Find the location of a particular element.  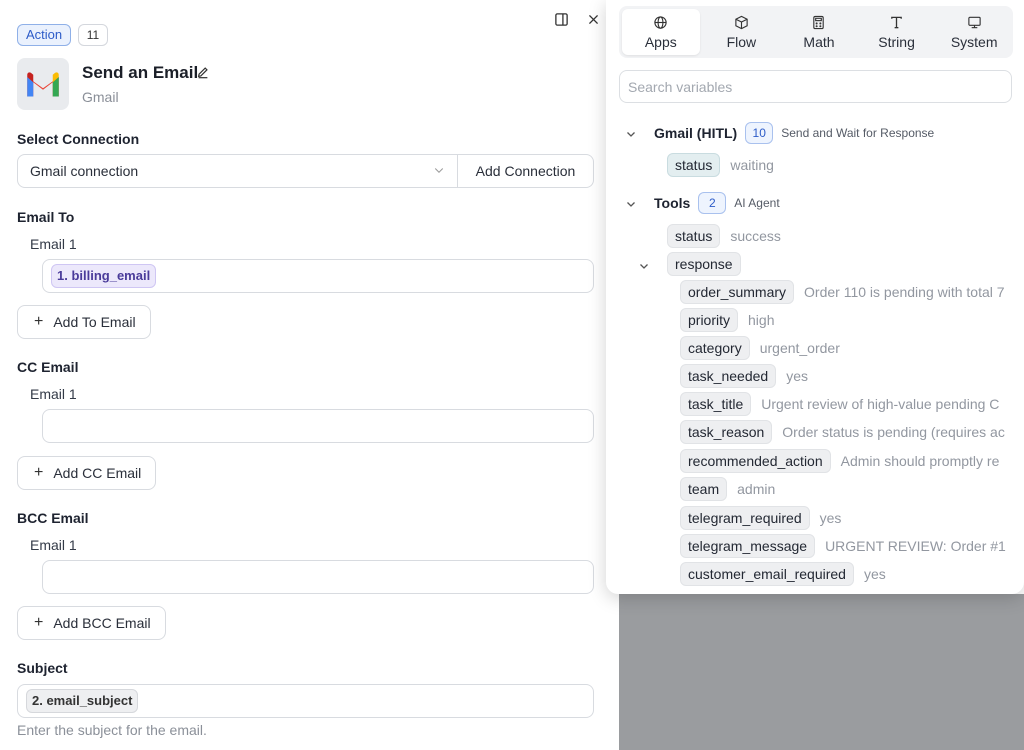

tab-apps-label: Apps is located at coordinates (660, 41).